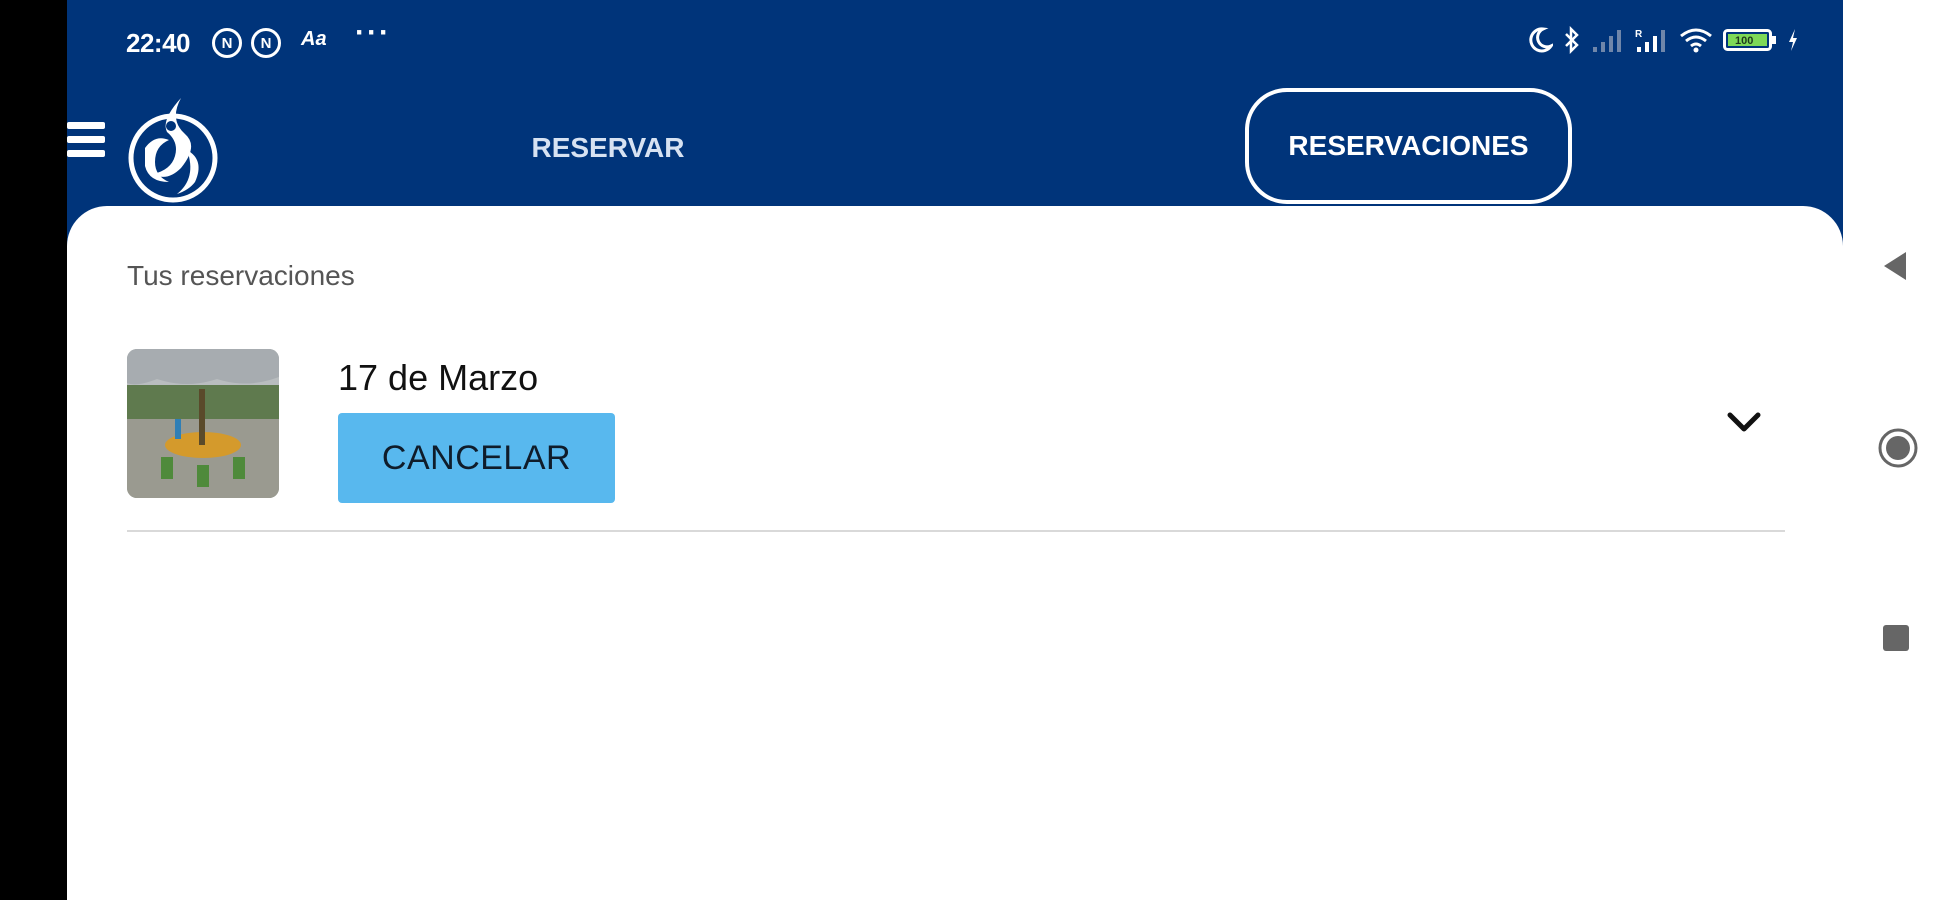 The image size is (1953, 900). I want to click on app-logo, so click(175, 148).